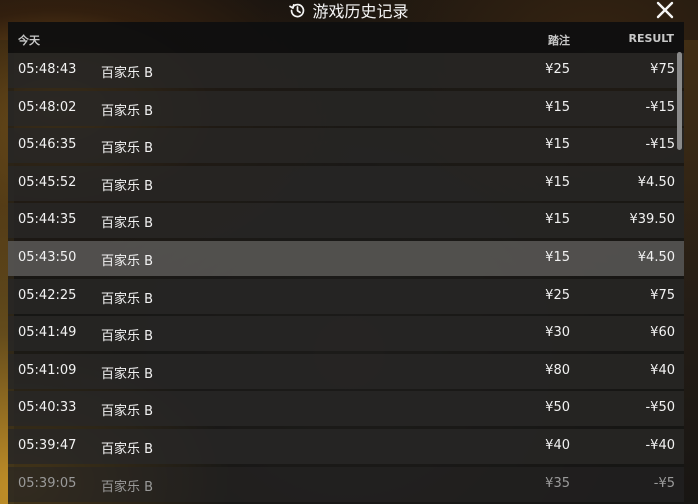 Image resolution: width=698 pixels, height=504 pixels. Describe the element at coordinates (47, 182) in the screenshot. I see `row-time: 05:45:52` at that location.